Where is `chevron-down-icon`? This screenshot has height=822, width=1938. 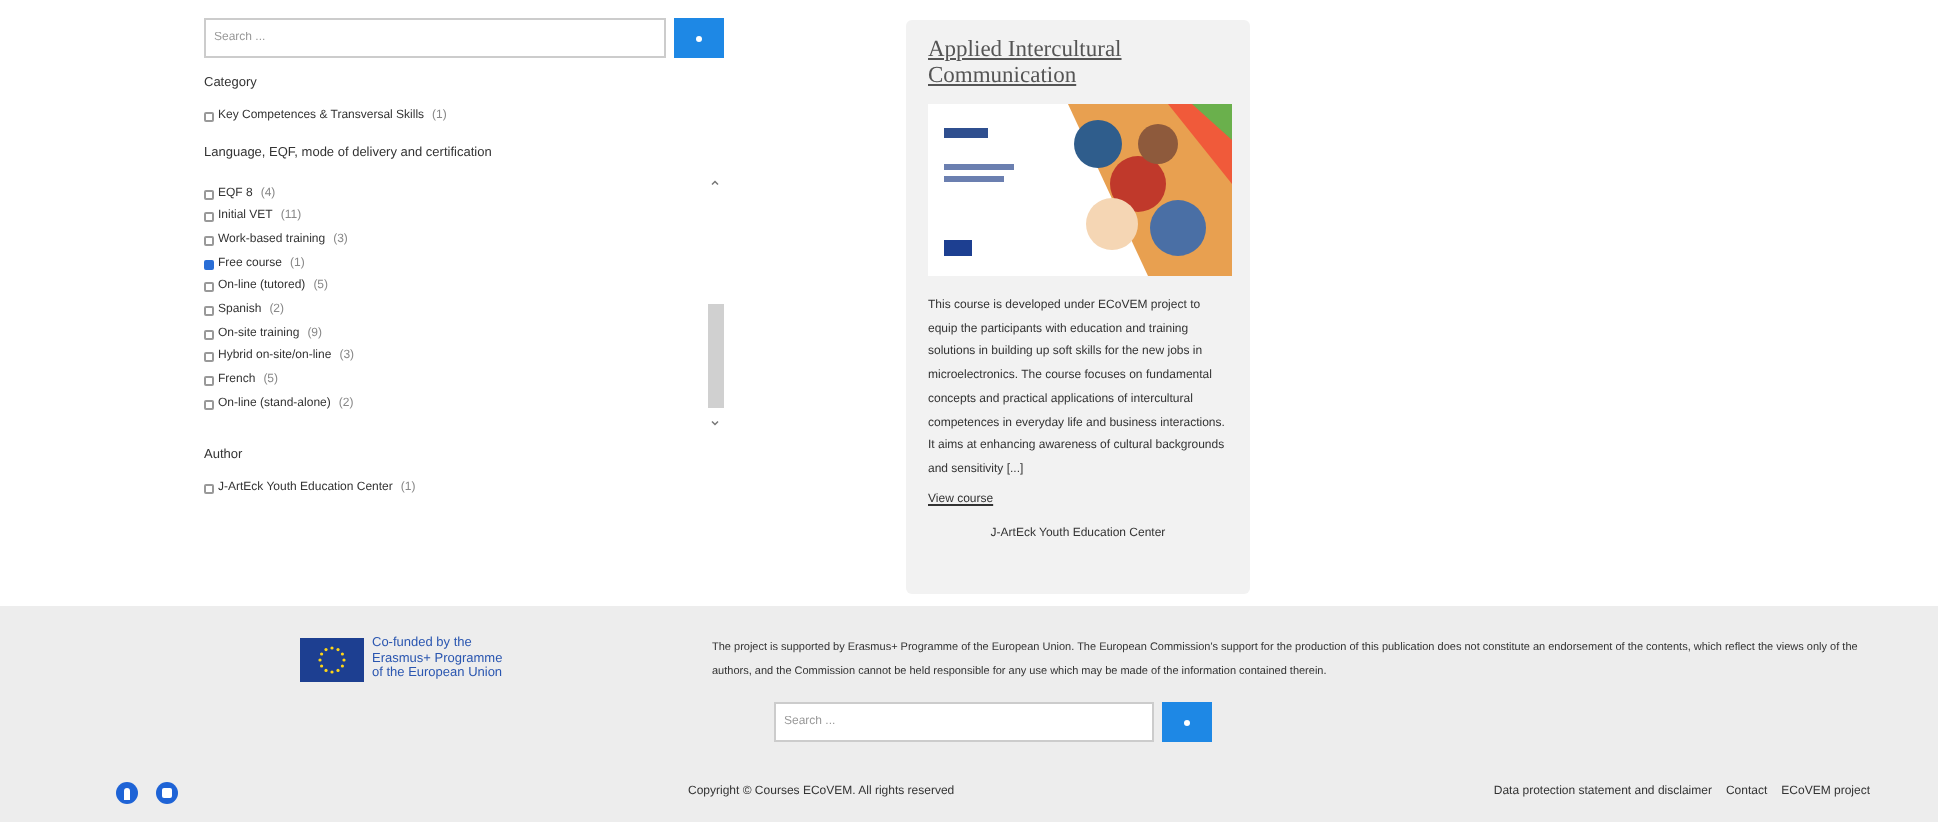 chevron-down-icon is located at coordinates (715, 423).